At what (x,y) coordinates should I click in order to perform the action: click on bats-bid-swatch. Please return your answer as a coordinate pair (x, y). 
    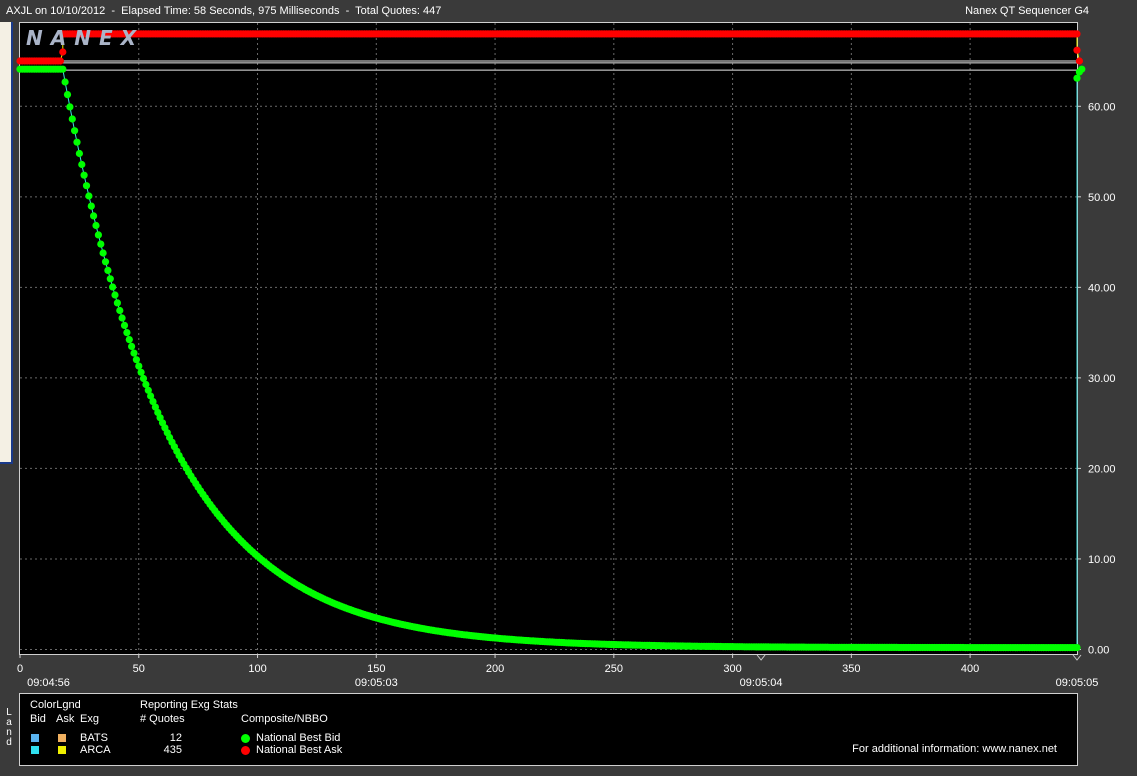
    Looking at the image, I should click on (35, 738).